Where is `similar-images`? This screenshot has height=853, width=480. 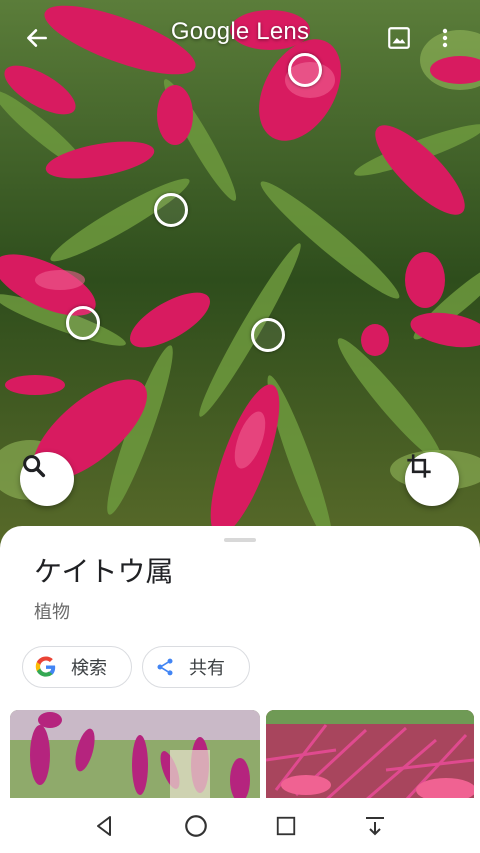 similar-images is located at coordinates (242, 754).